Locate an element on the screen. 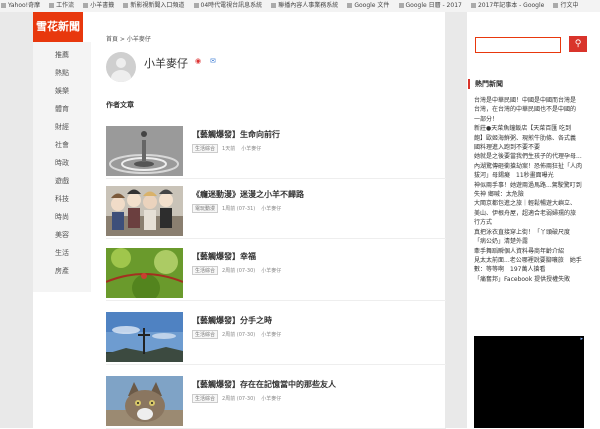 The height and width of the screenshot is (429, 600). weibo-icon: ◉ is located at coordinates (198, 61).